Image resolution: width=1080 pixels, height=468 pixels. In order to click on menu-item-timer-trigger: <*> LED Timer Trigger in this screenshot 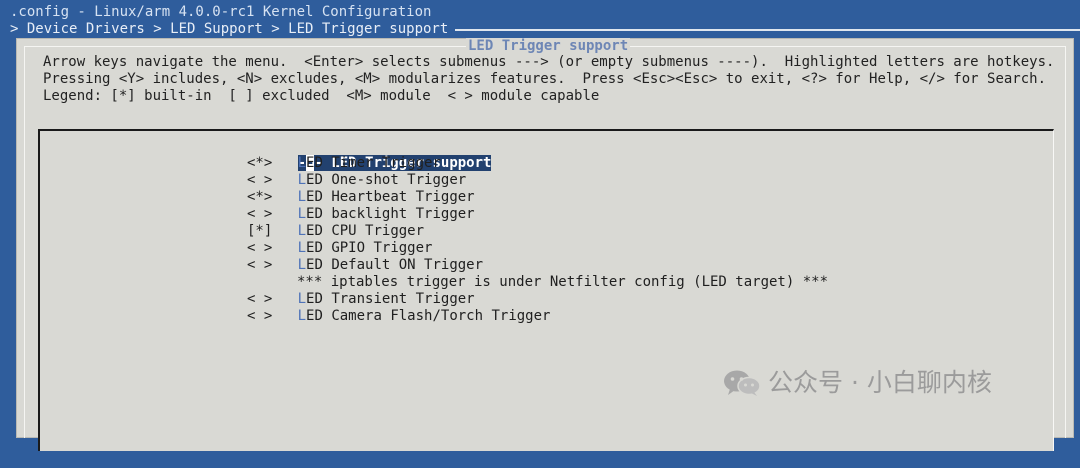, I will do `click(344, 163)`.